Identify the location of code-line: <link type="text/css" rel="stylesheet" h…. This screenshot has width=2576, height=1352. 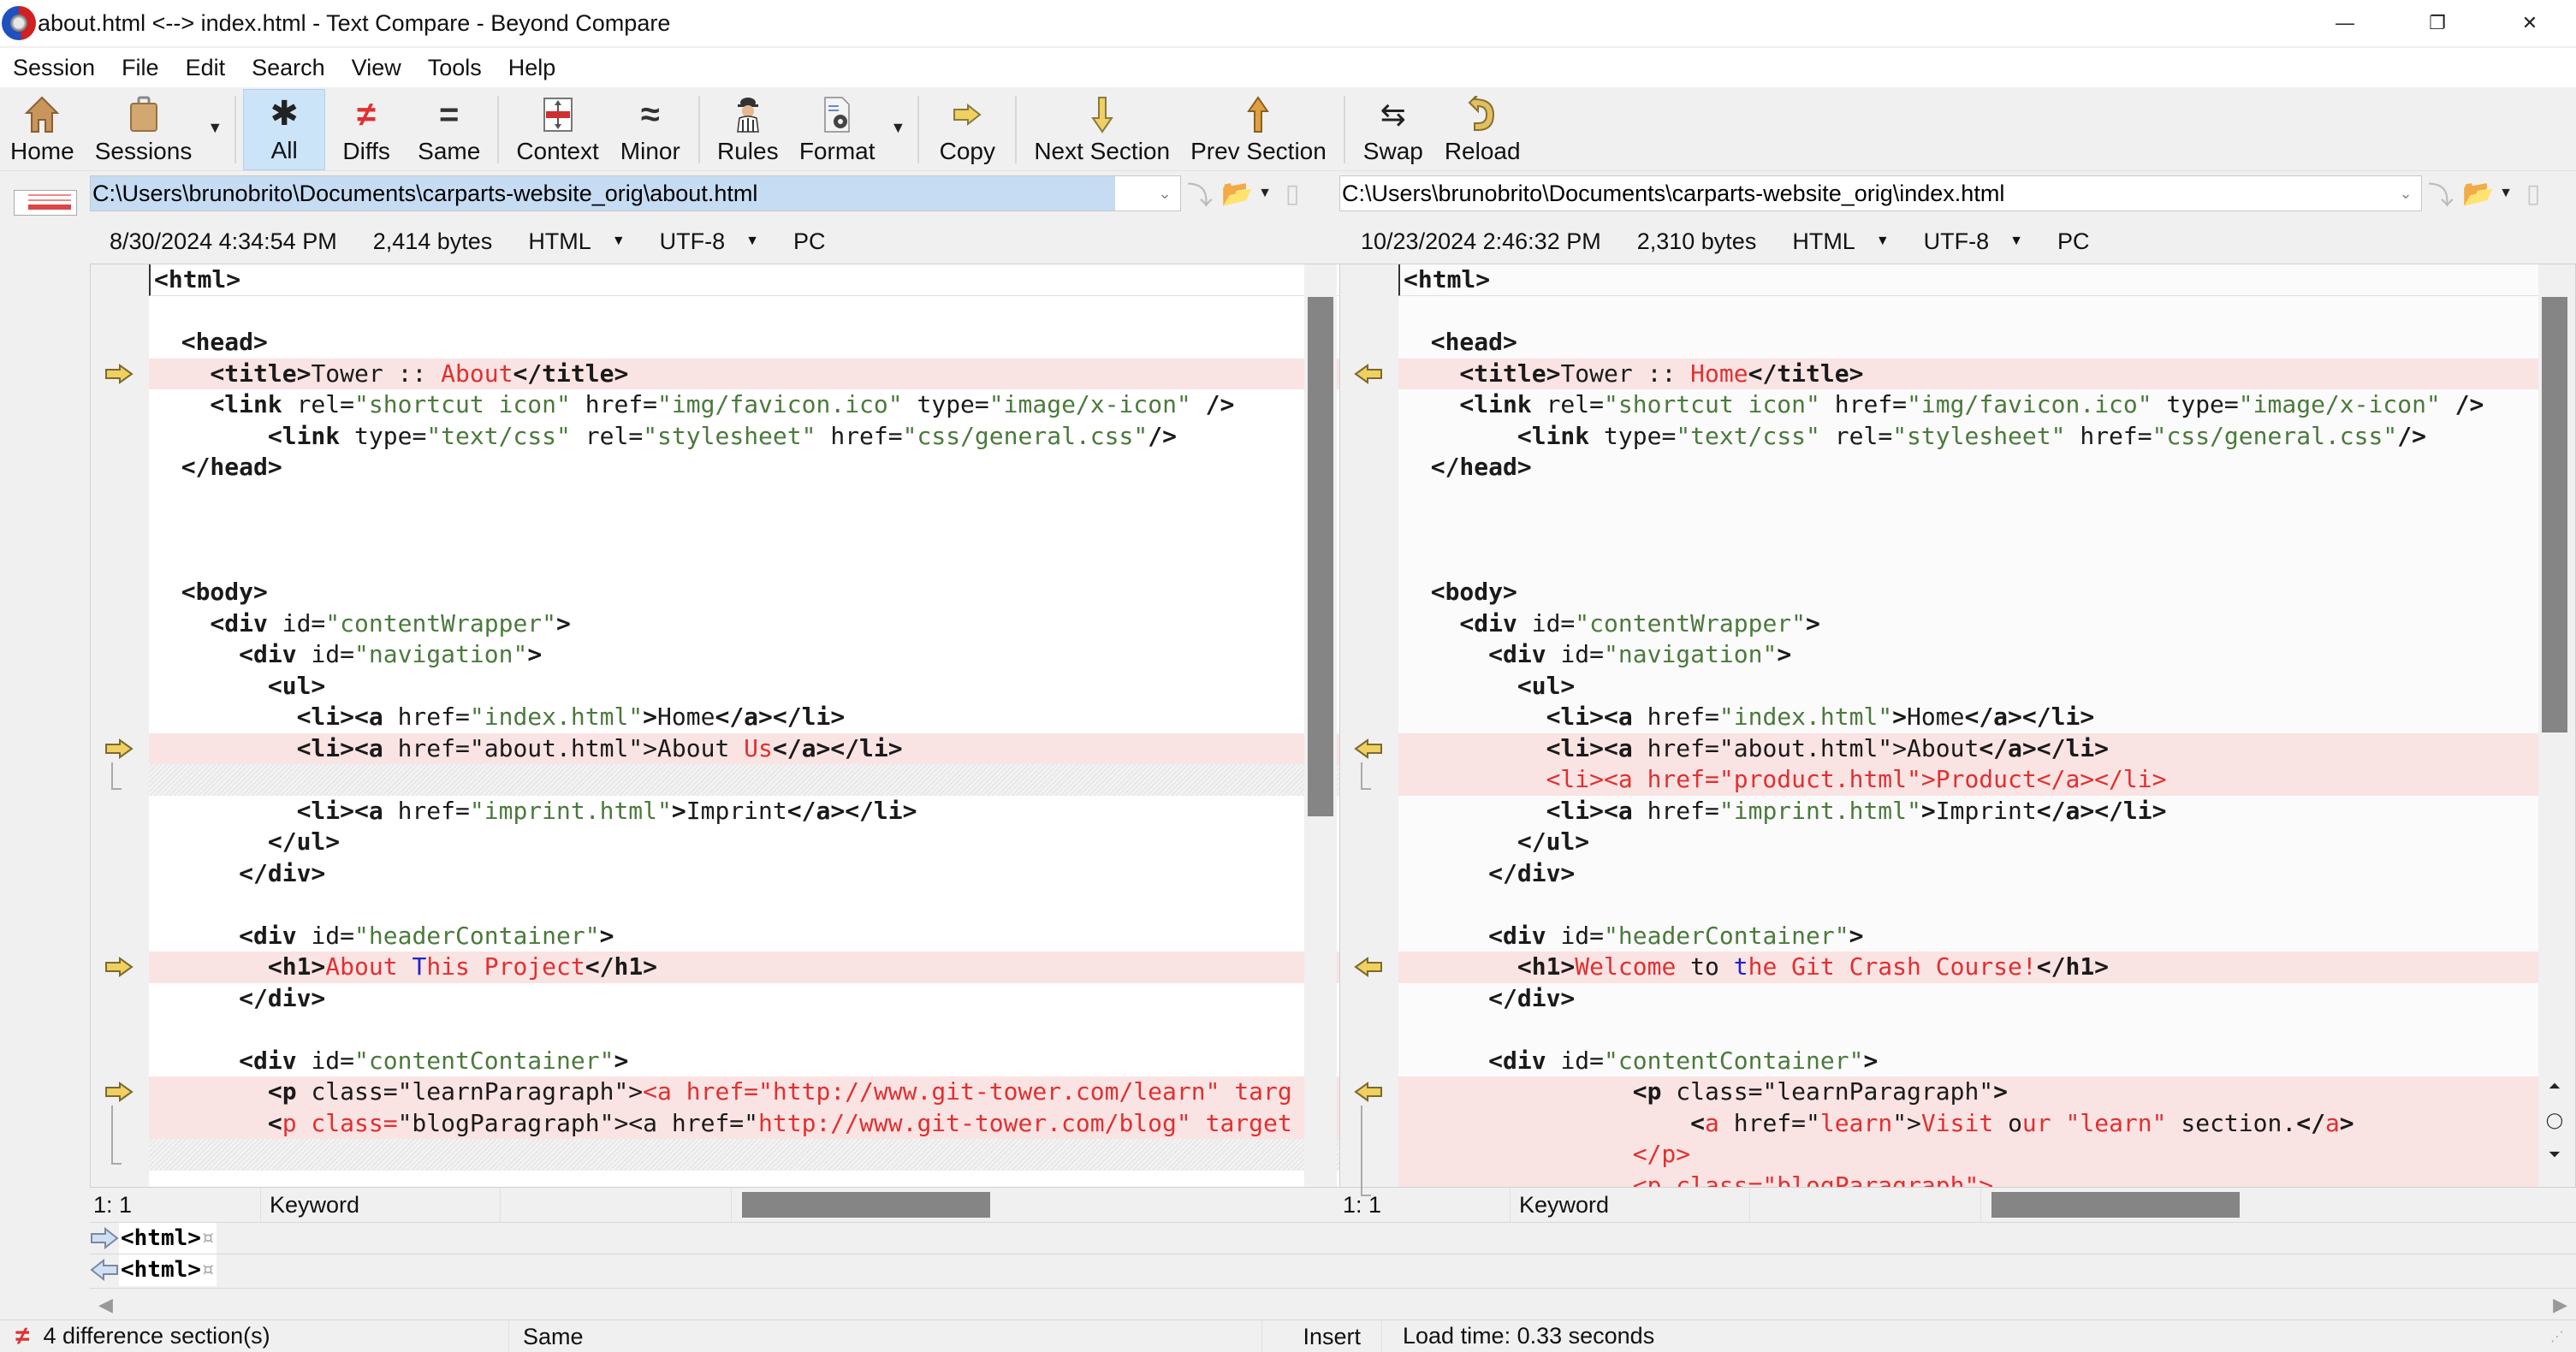
(1968, 437).